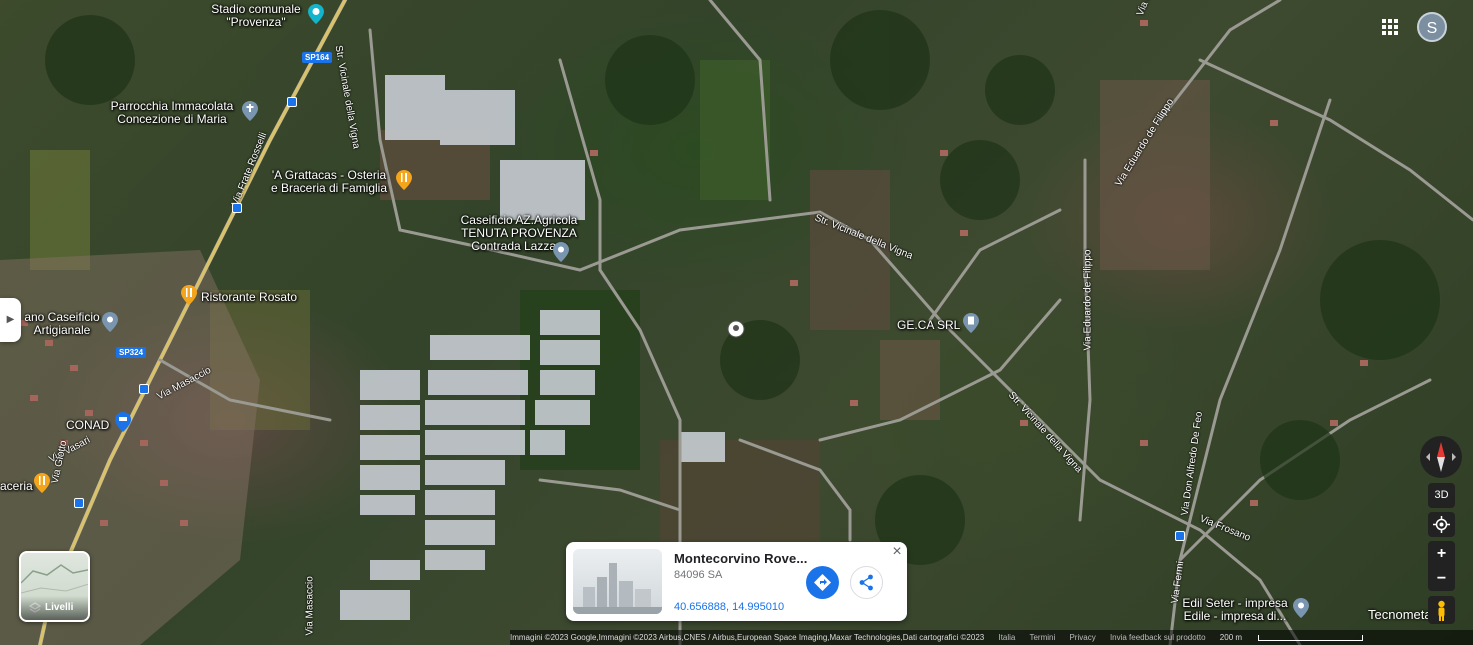 The image size is (1473, 645). Describe the element at coordinates (1432, 27) in the screenshot. I see `account-avatar: S` at that location.